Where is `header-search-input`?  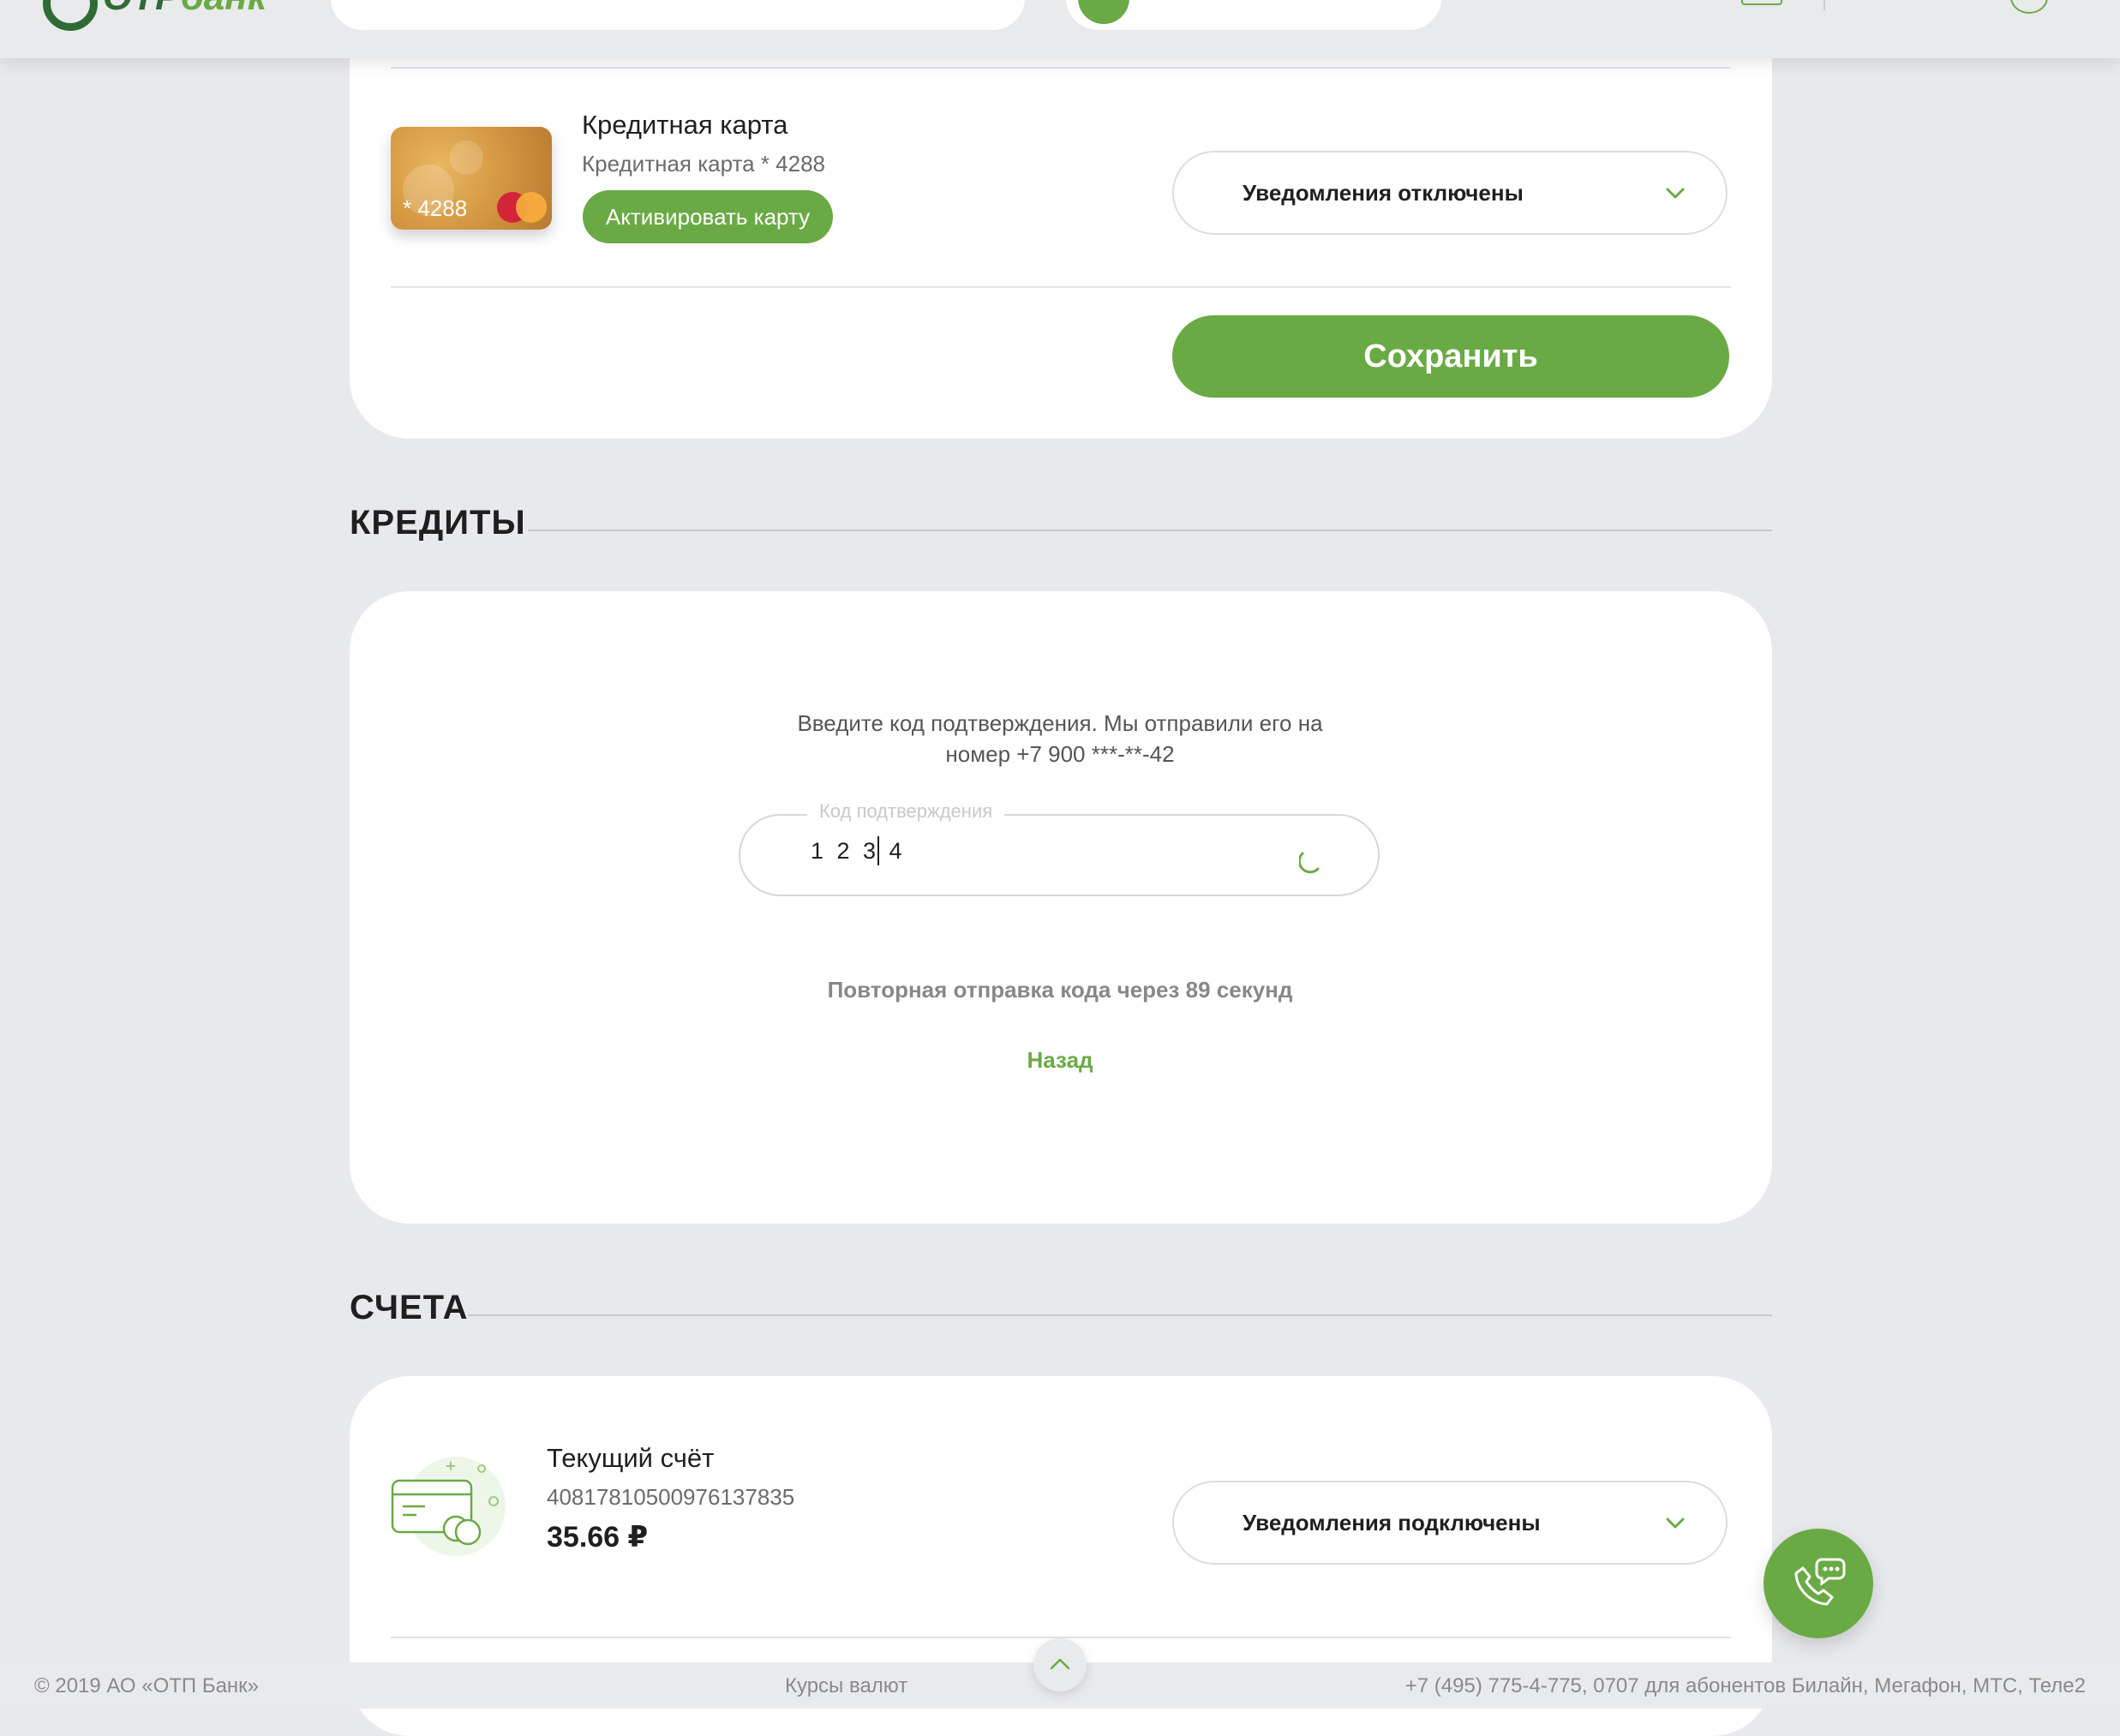
header-search-input is located at coordinates (678, 15).